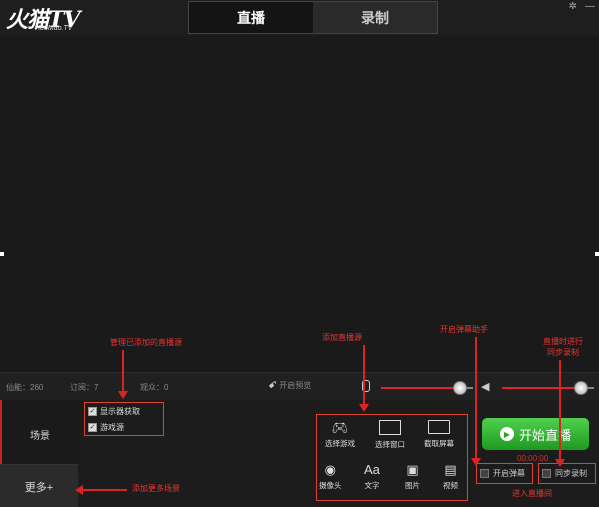 Image resolution: width=599 pixels, height=507 pixels. I want to click on play-icon: ▶, so click(506, 434).